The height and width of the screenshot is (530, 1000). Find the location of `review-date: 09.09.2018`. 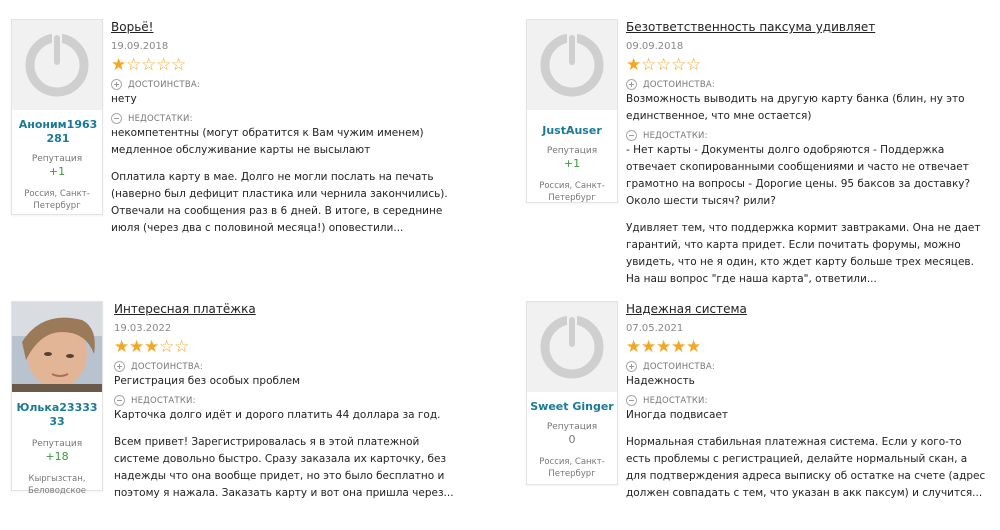

review-date: 09.09.2018 is located at coordinates (655, 46).